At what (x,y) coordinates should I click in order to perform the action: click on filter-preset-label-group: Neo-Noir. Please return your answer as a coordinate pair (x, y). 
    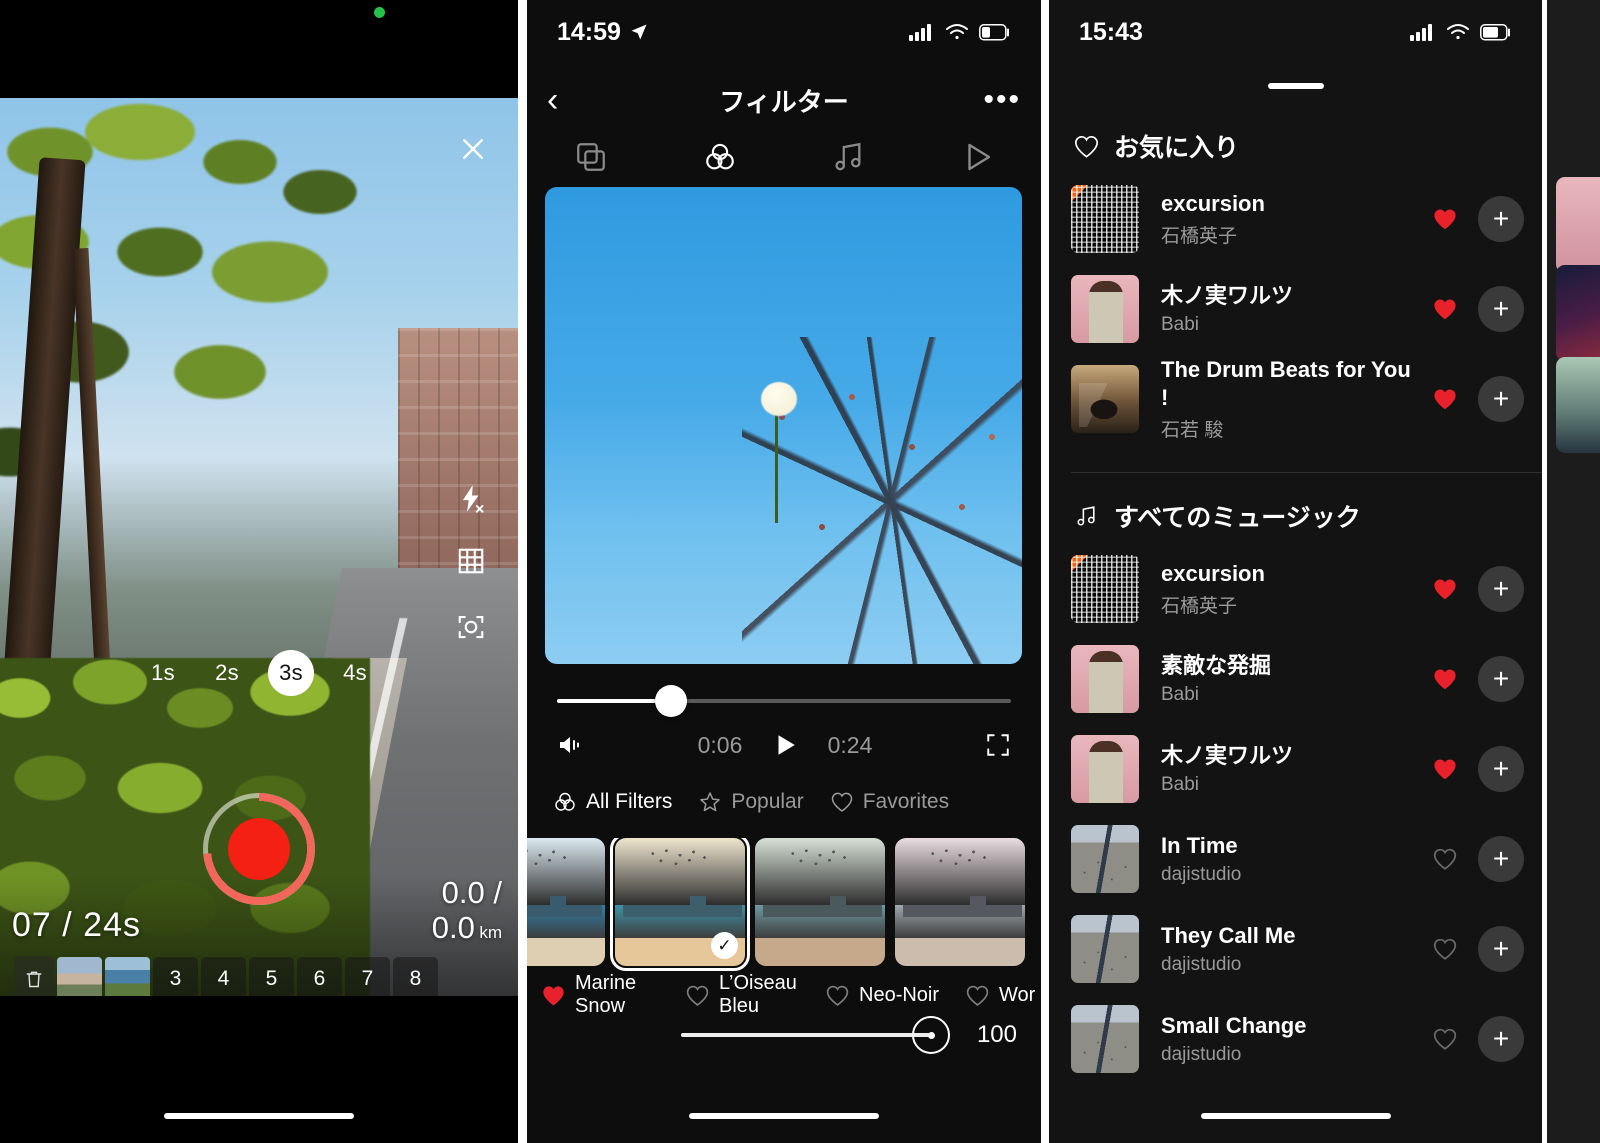
    Looking at the image, I should click on (895, 995).